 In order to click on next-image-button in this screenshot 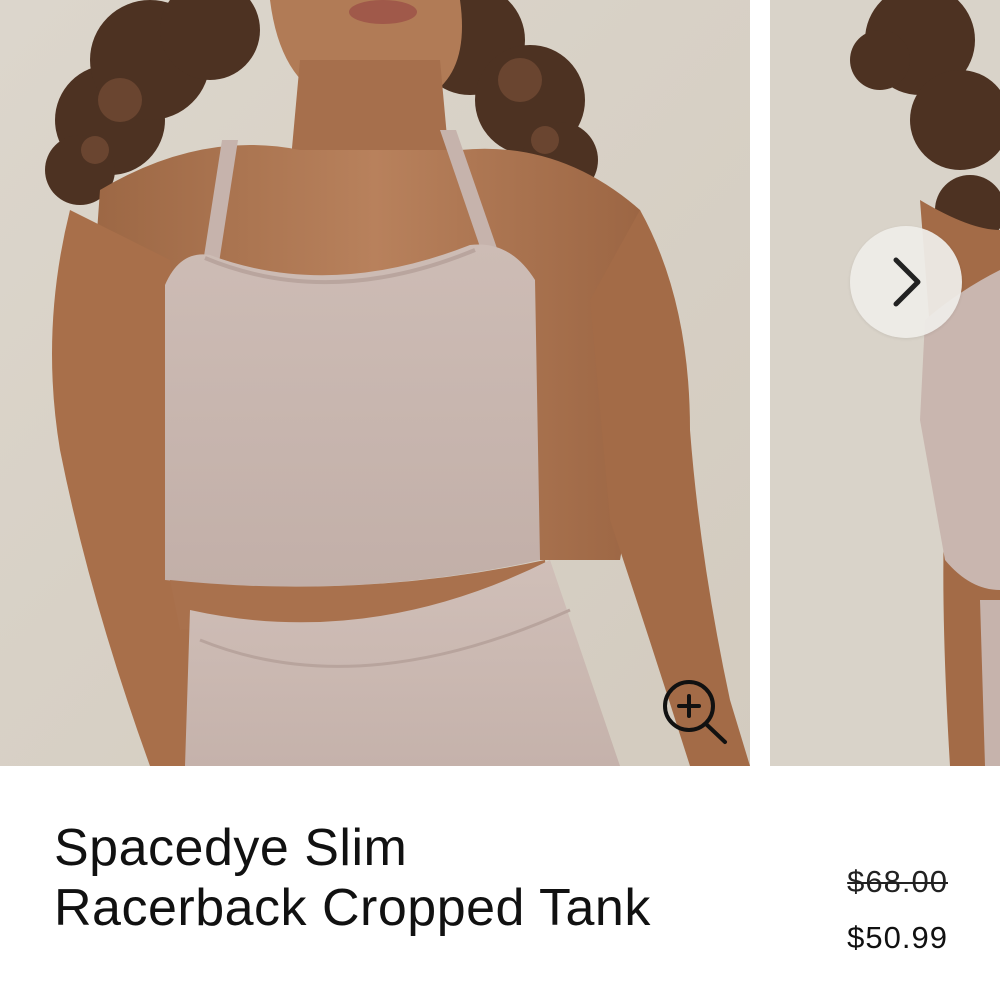, I will do `click(906, 282)`.